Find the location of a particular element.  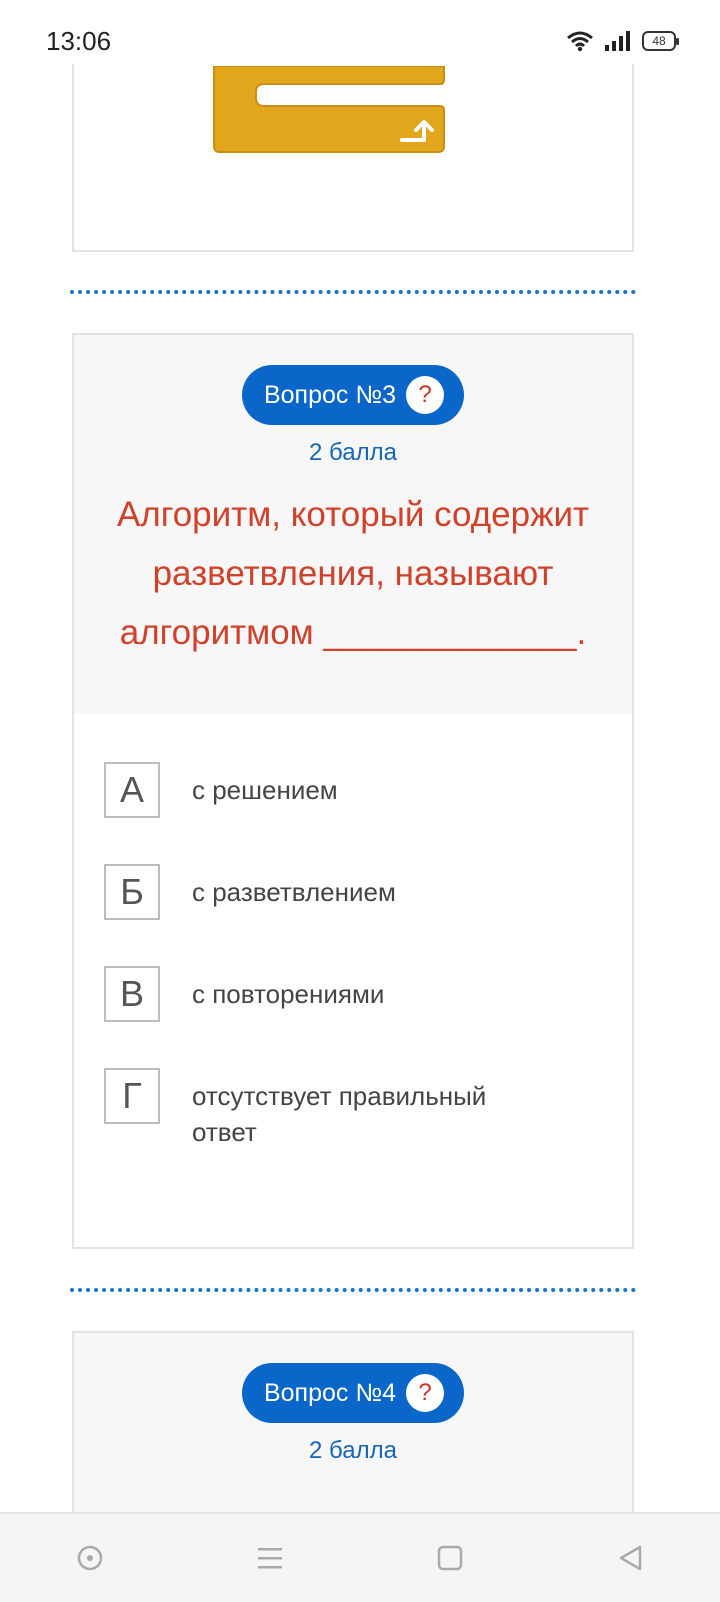

assistant-nav-button is located at coordinates (90, 1558).